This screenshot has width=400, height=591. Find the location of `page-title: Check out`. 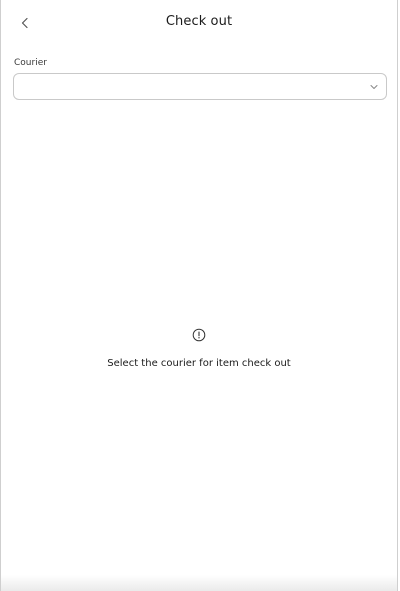

page-title: Check out is located at coordinates (199, 21).